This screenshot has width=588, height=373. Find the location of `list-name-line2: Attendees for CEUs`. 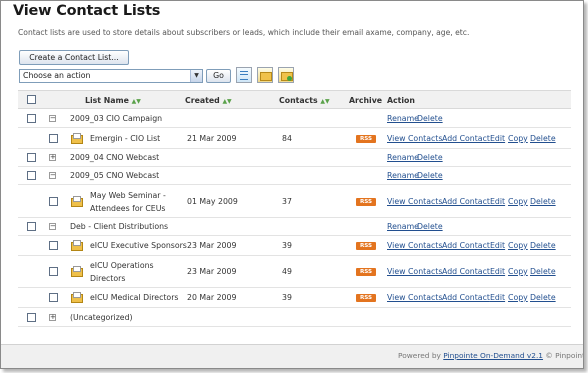

list-name-line2: Attendees for CEUs is located at coordinates (128, 208).